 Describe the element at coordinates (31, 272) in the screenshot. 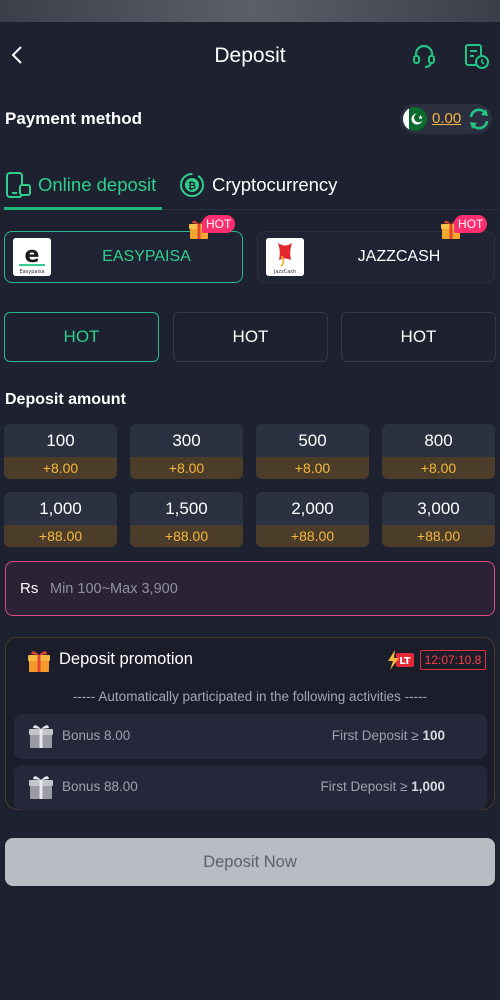

I see `svg-text: Easypaisa` at that location.